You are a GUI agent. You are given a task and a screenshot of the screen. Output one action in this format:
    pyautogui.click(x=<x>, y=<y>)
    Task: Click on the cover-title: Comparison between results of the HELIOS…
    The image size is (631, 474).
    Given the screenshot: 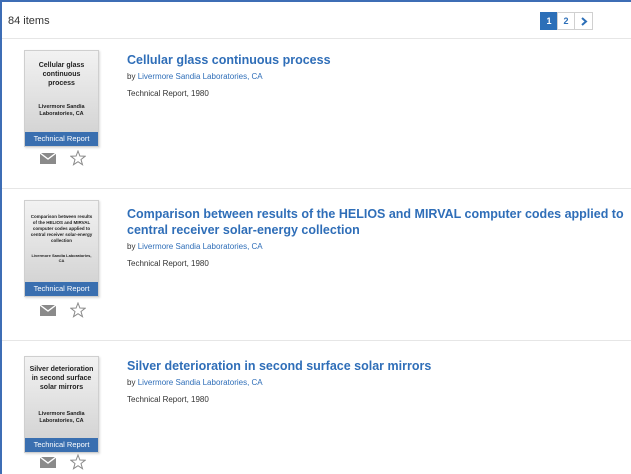 What is the action you would take?
    pyautogui.click(x=61, y=228)
    